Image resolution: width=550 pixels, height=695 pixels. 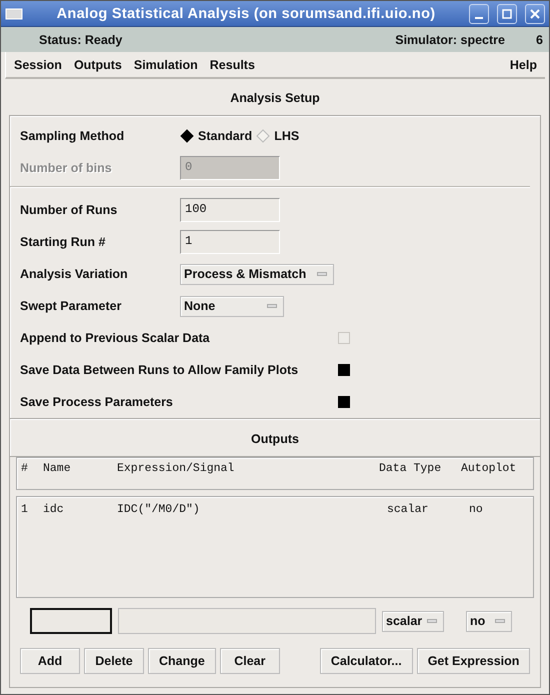 What do you see at coordinates (71, 621) in the screenshot?
I see `name-input-field` at bounding box center [71, 621].